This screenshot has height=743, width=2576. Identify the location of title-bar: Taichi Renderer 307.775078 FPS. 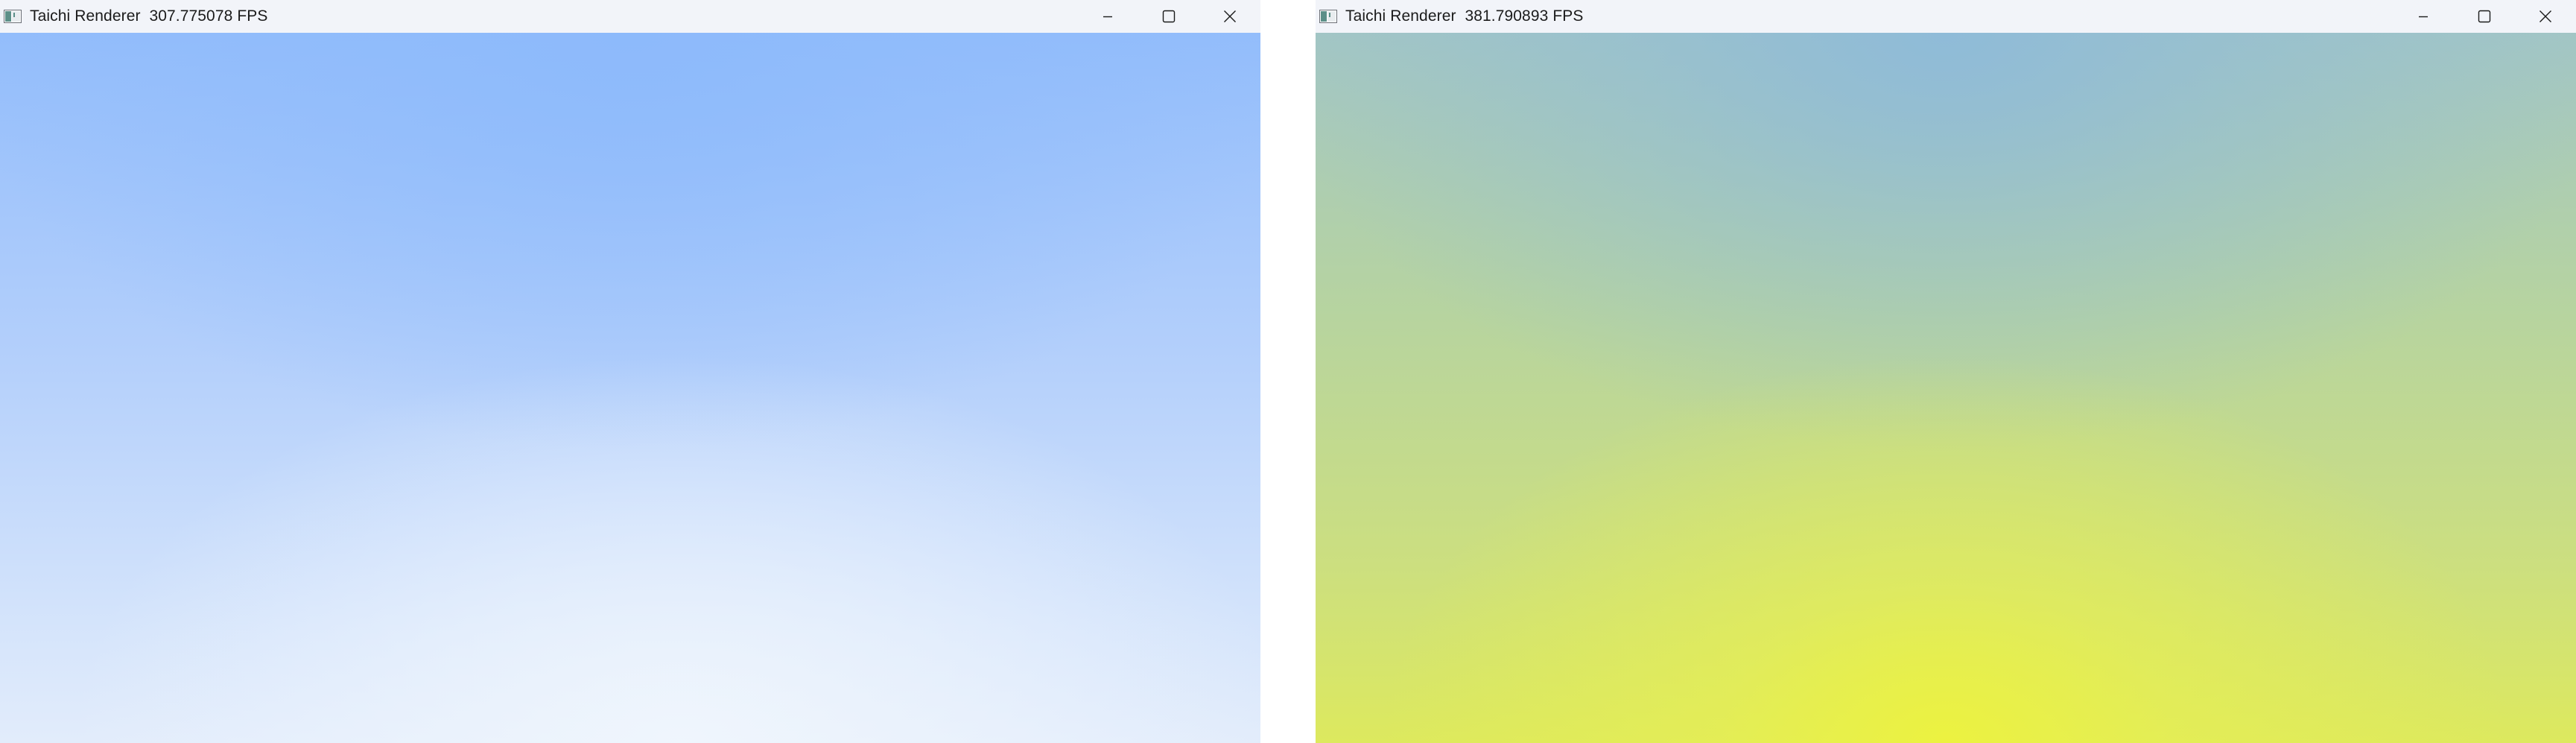
(630, 16).